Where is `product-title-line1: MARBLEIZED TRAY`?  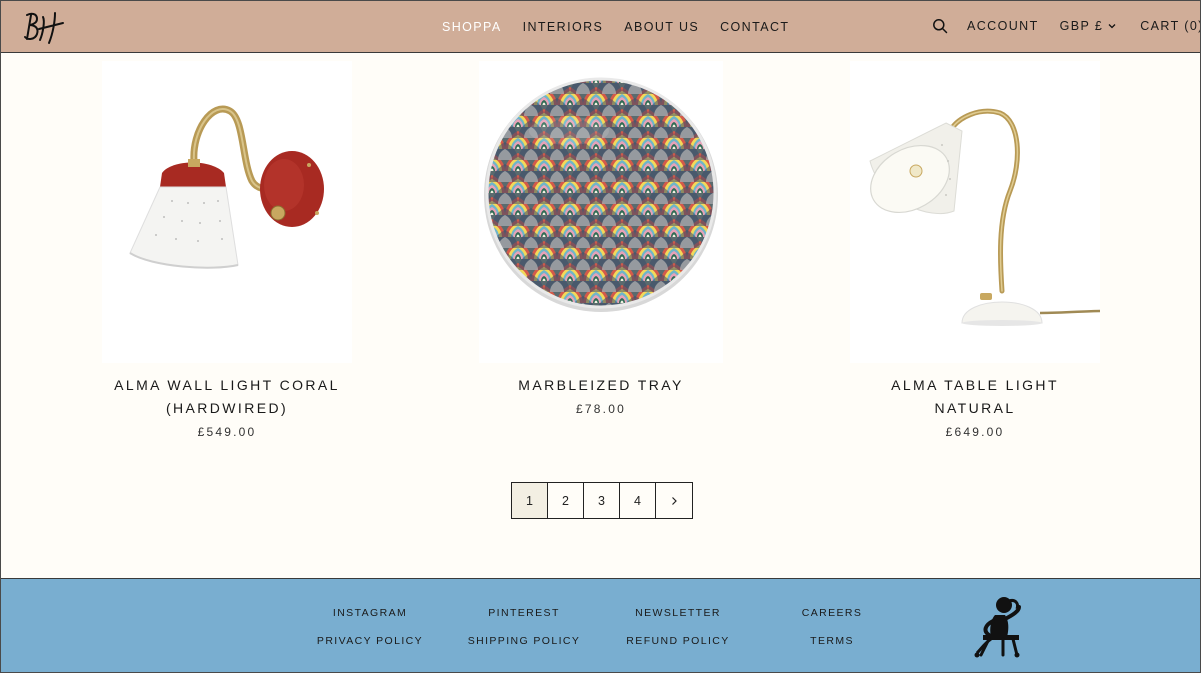
product-title-line1: MARBLEIZED TRAY is located at coordinates (601, 385).